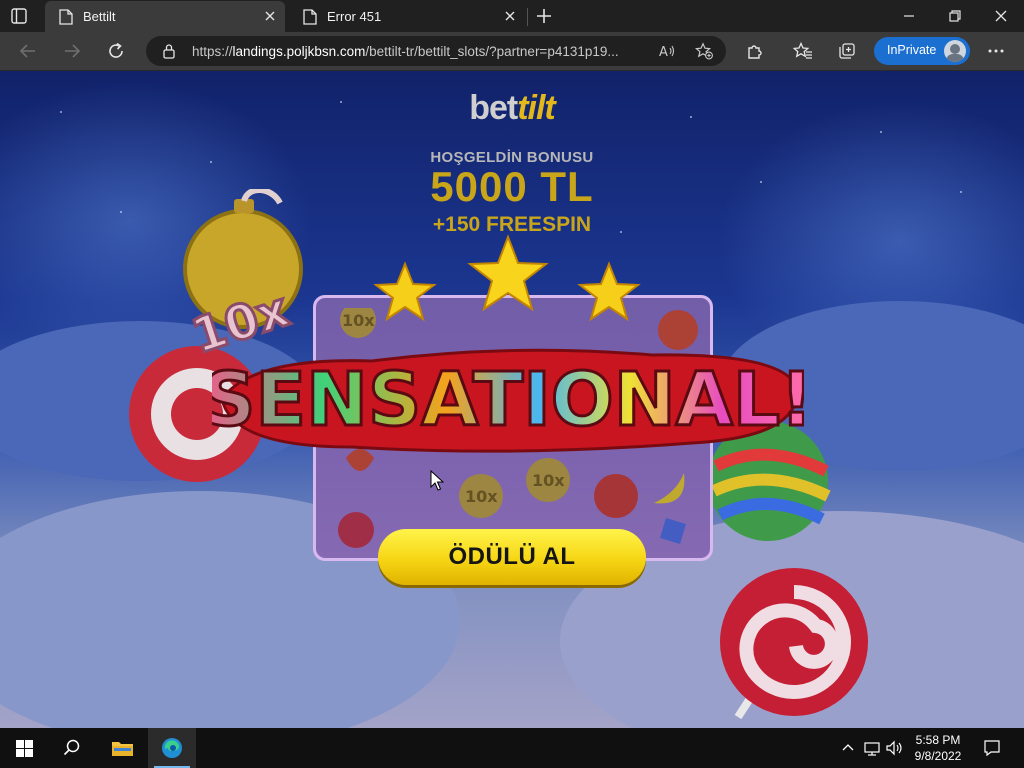 Image resolution: width=1024 pixels, height=768 pixels. What do you see at coordinates (512, 748) in the screenshot?
I see `windows-taskbar: 5:58 PM 9/8/2022` at bounding box center [512, 748].